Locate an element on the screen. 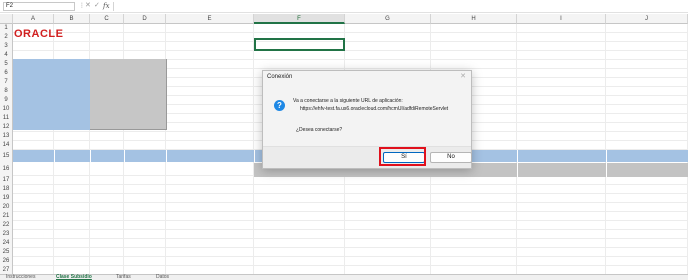  column-header-g: G is located at coordinates (388, 19).